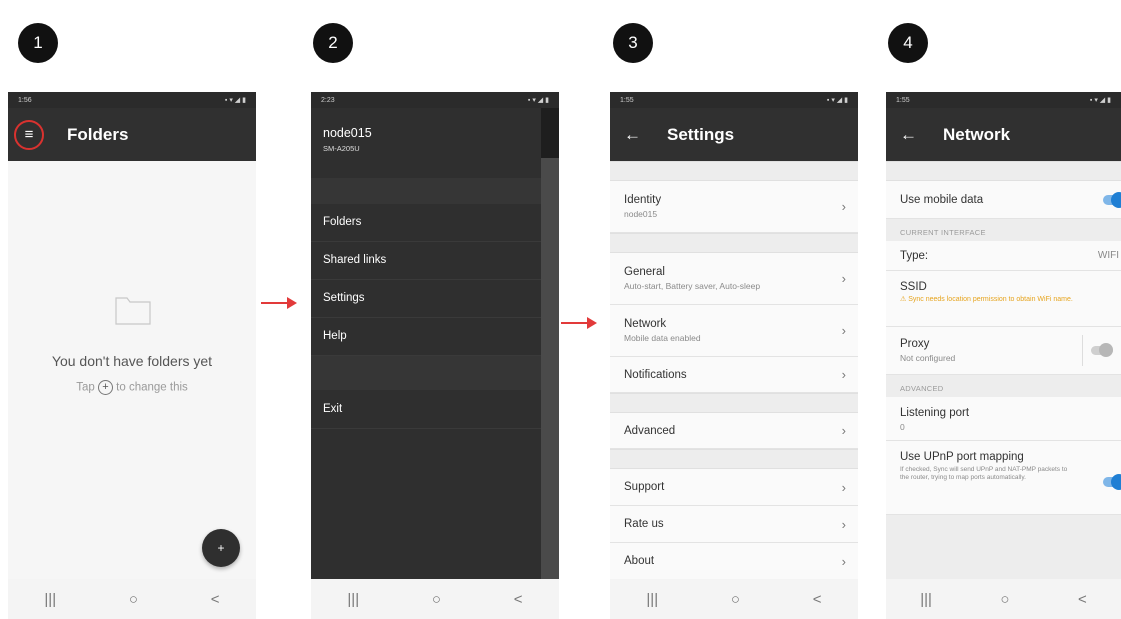  What do you see at coordinates (426, 299) in the screenshot?
I see `drawer-item-settings: Settings` at bounding box center [426, 299].